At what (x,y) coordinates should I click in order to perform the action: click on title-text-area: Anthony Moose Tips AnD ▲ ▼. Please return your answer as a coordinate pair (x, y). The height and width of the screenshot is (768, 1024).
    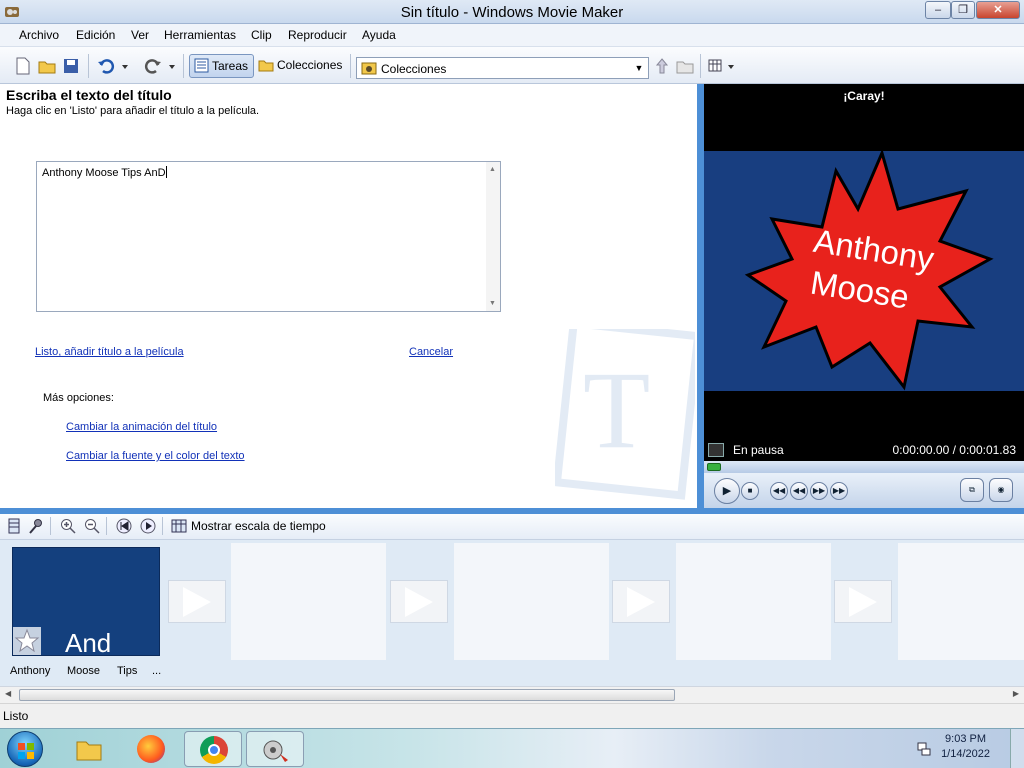
    Looking at the image, I should click on (268, 236).